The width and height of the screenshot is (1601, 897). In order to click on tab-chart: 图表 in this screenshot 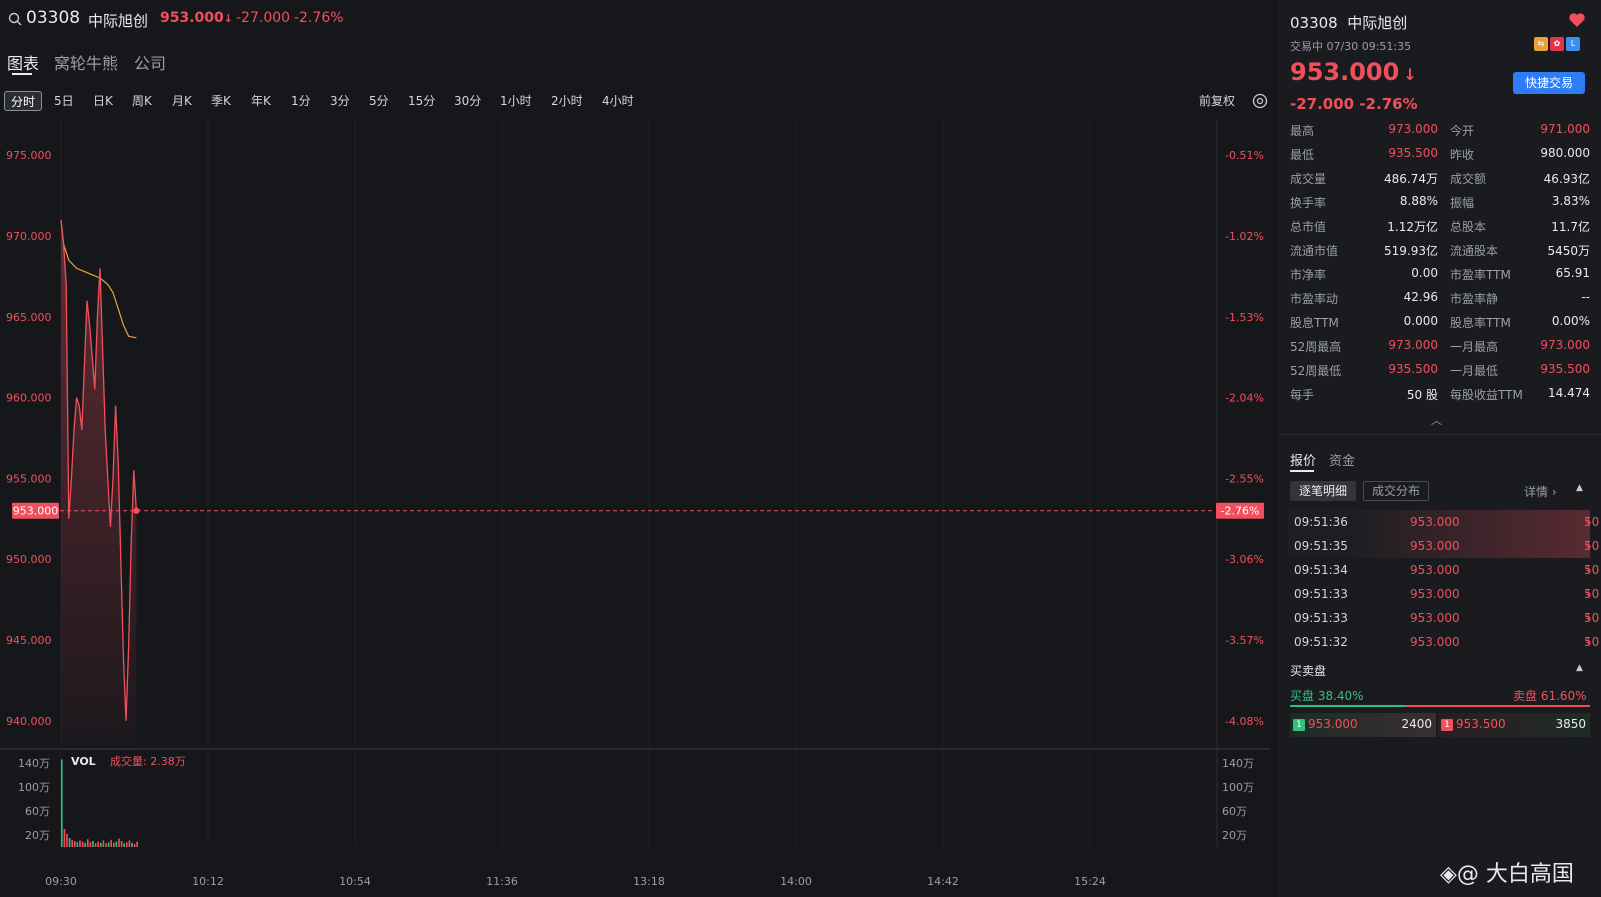, I will do `click(23, 62)`.